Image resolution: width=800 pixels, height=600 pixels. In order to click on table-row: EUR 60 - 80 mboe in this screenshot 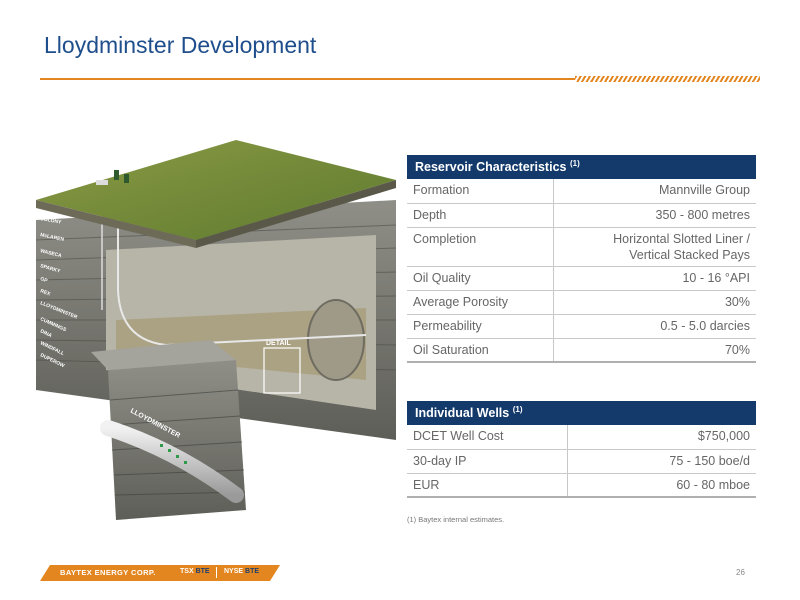, I will do `click(581, 485)`.